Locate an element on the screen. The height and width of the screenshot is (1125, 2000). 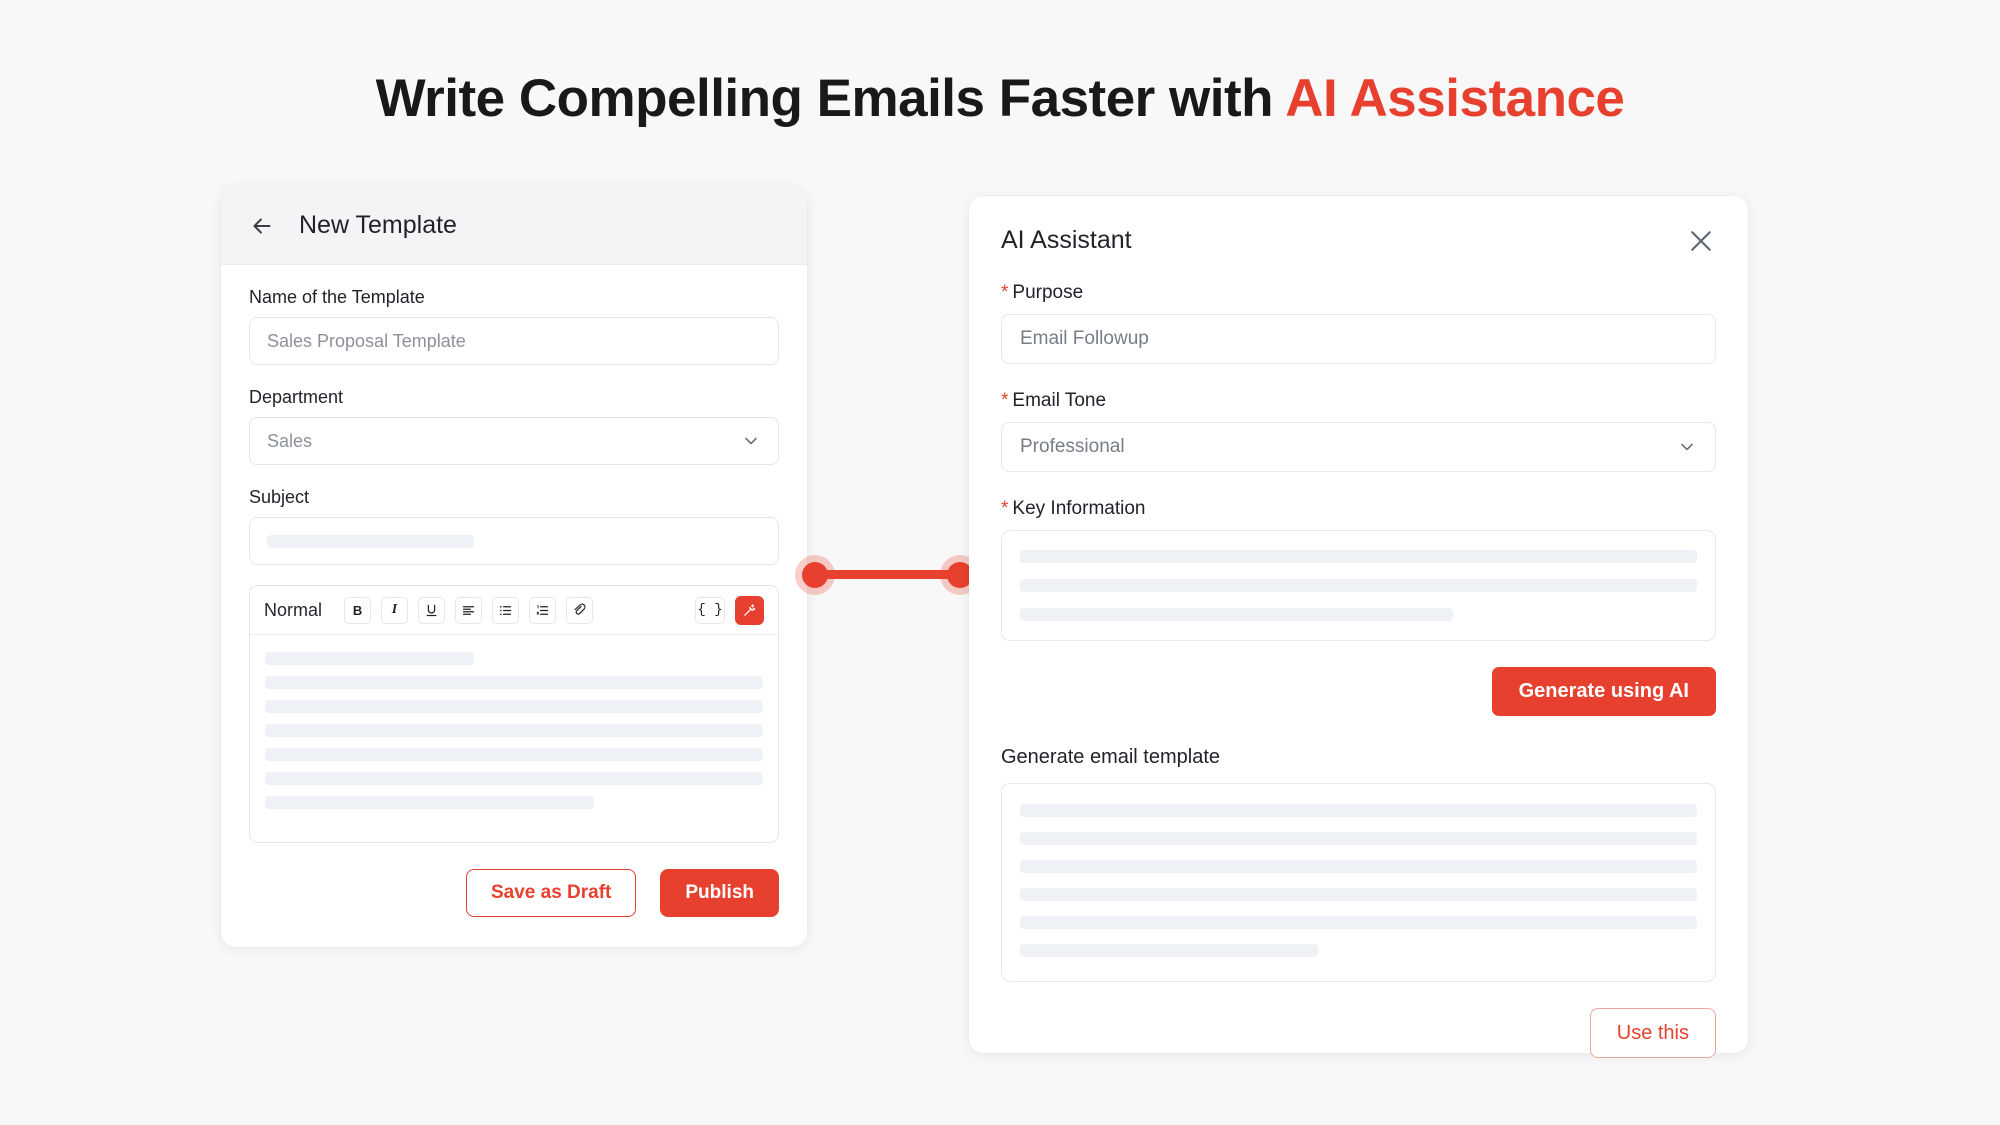
new-template-header: New Template is located at coordinates (514, 226).